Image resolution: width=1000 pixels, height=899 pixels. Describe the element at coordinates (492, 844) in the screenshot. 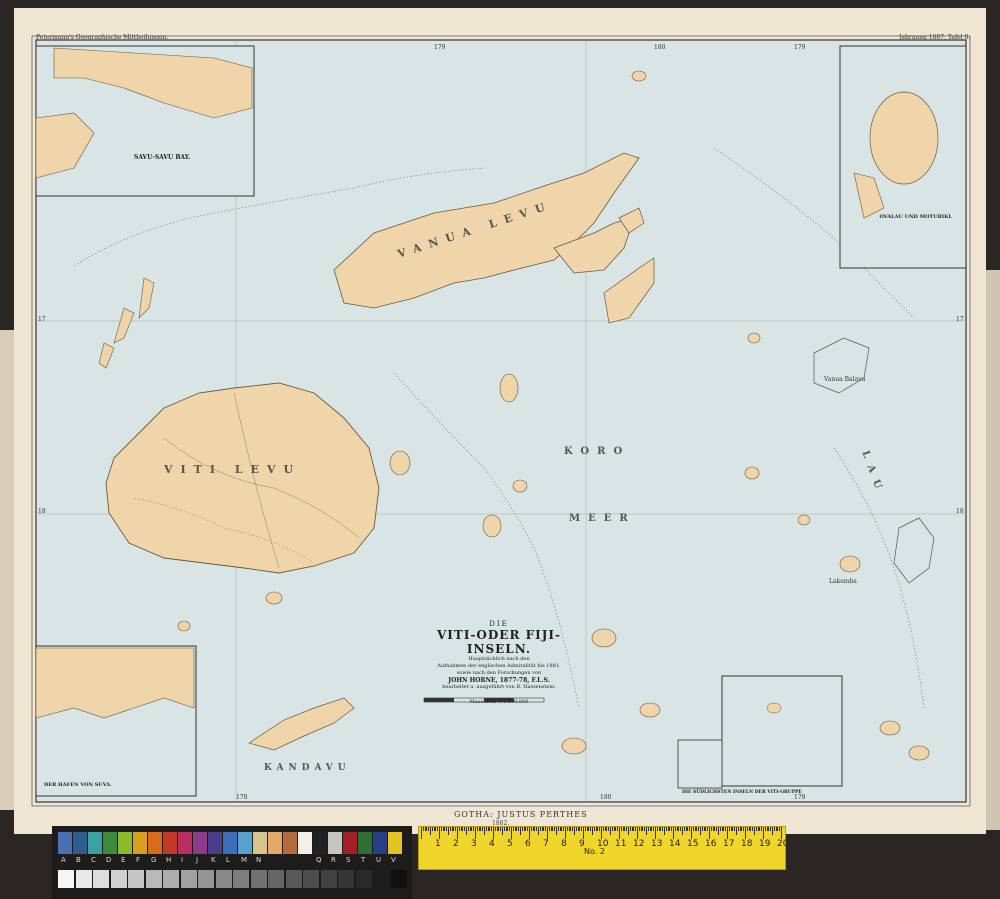

I see `ruler-number: 4` at that location.